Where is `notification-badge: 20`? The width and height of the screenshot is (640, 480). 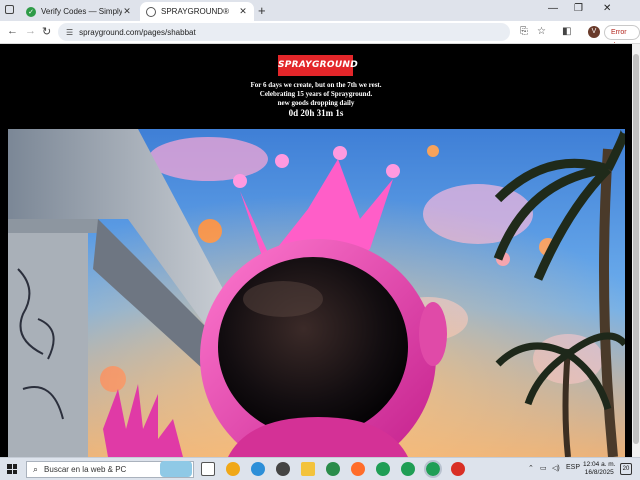
notification-badge: 20 is located at coordinates (626, 469).